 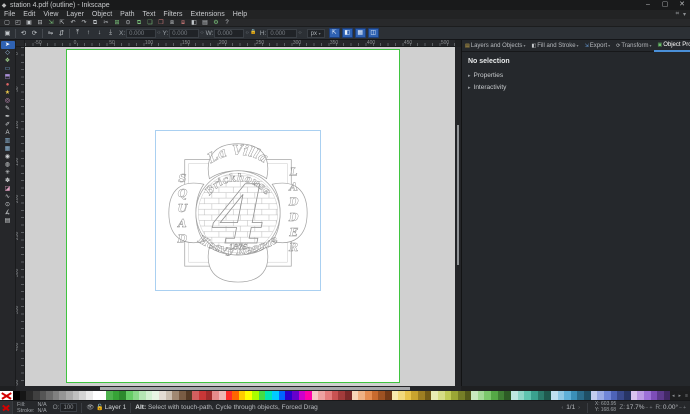 What do you see at coordinates (140, 33) in the screenshot?
I see `x-field: X: 0.000 ‹›` at bounding box center [140, 33].